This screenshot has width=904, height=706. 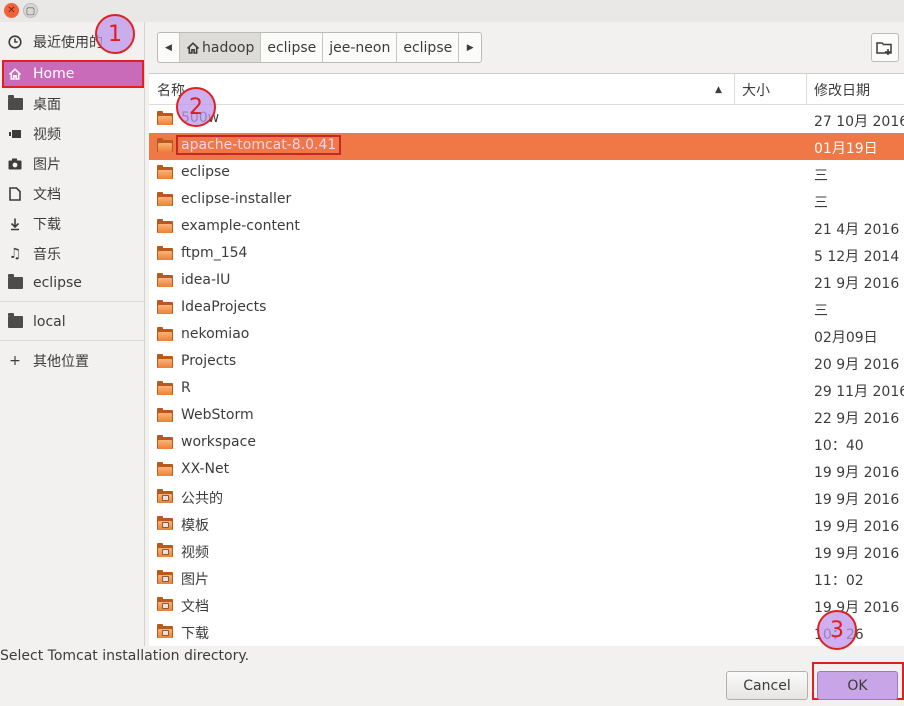 I want to click on file-modified-date: 27 10月 2016, so click(x=859, y=122).